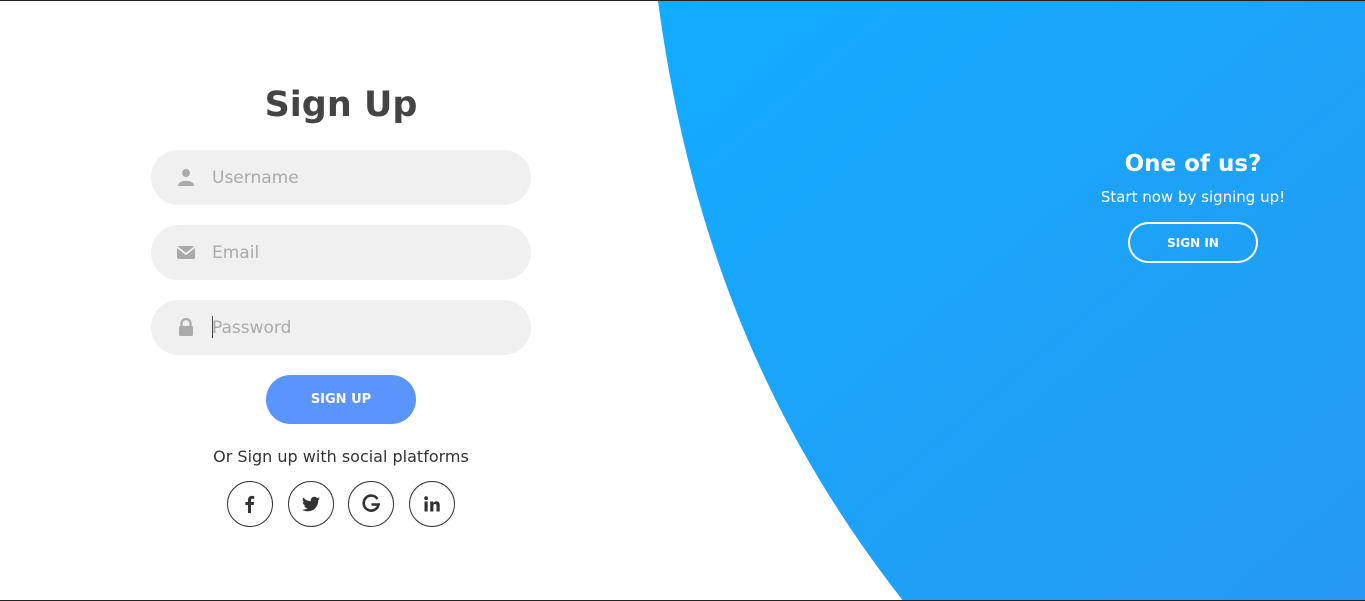 This screenshot has height=601, width=1365. What do you see at coordinates (362, 327) in the screenshot?
I see `password-input` at bounding box center [362, 327].